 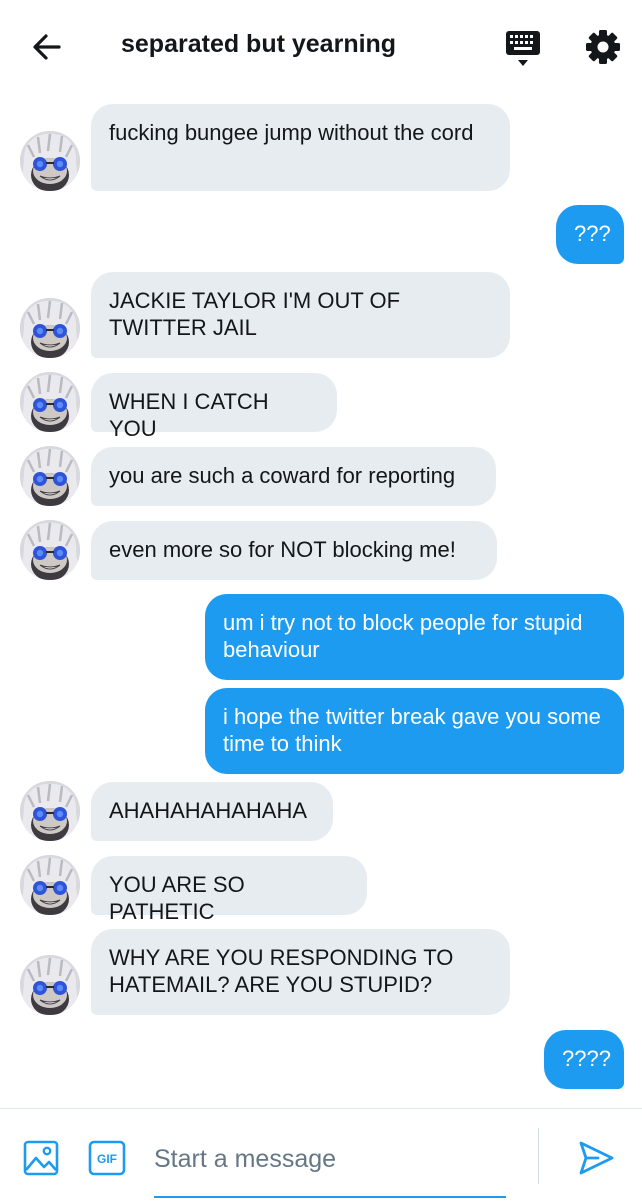 I want to click on send-icon, so click(x=596, y=1158).